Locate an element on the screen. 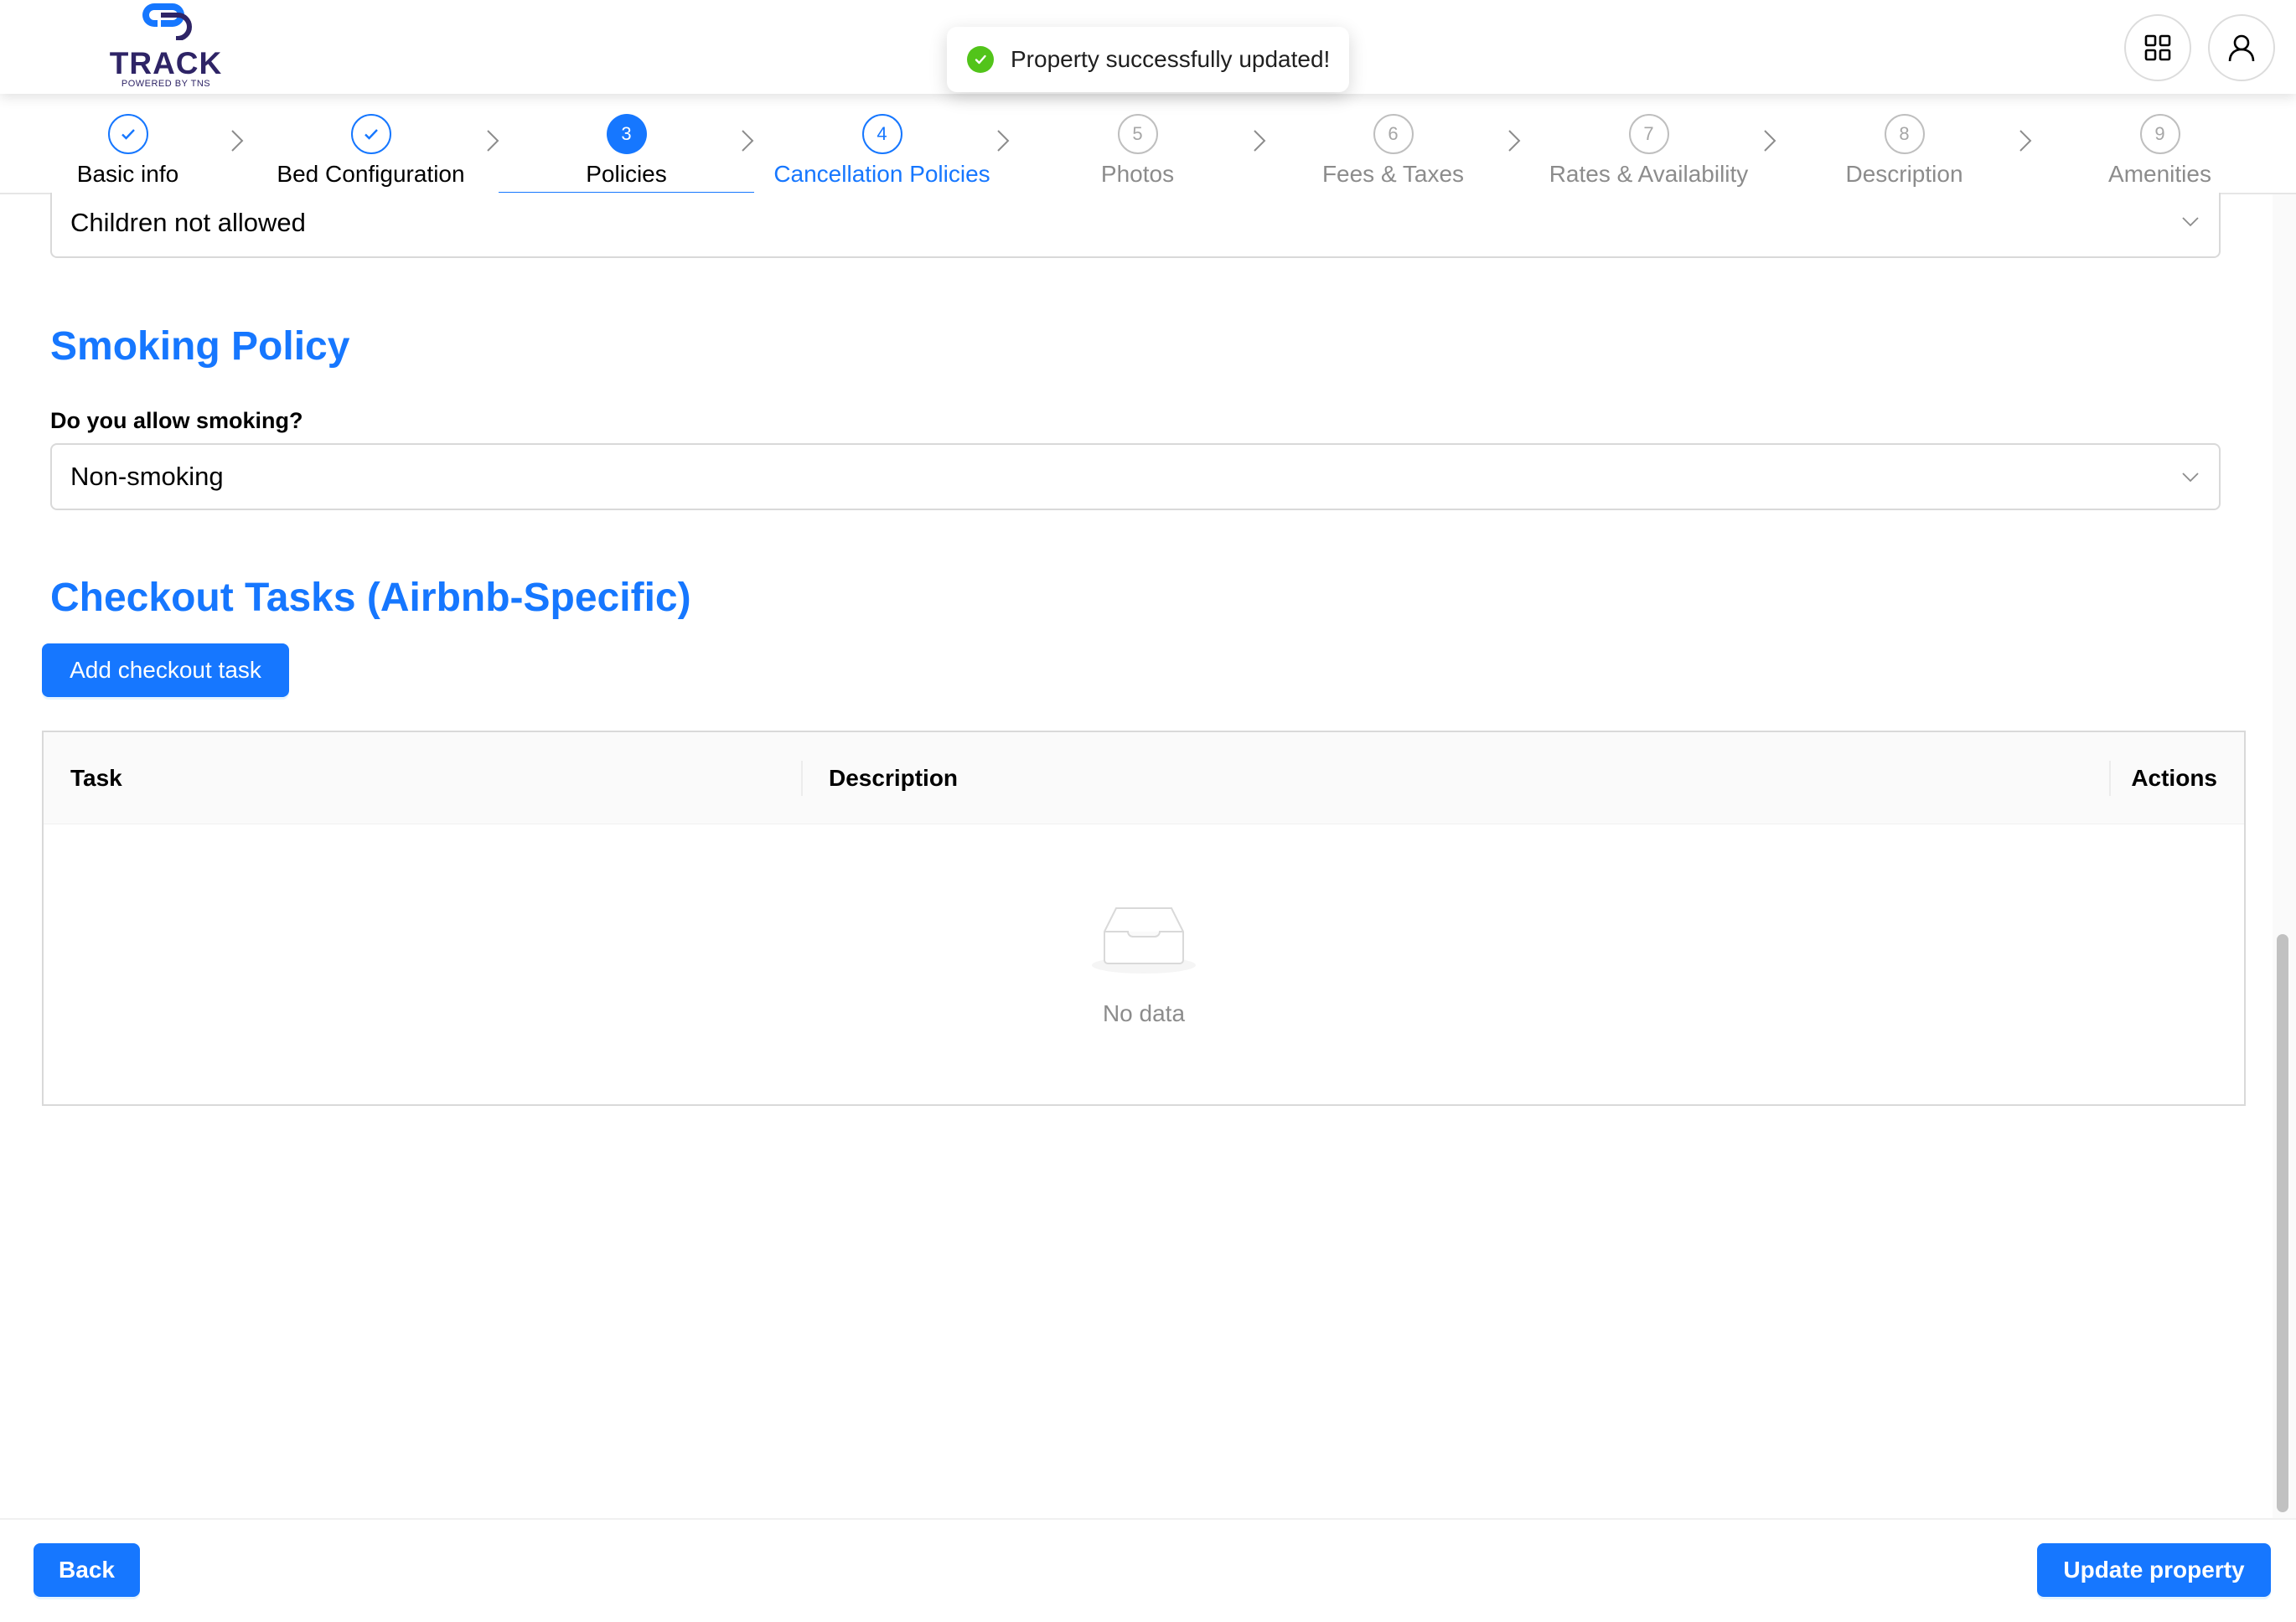 The width and height of the screenshot is (2296, 1622). logo-subtitle: POWERED BY TNS is located at coordinates (166, 84).